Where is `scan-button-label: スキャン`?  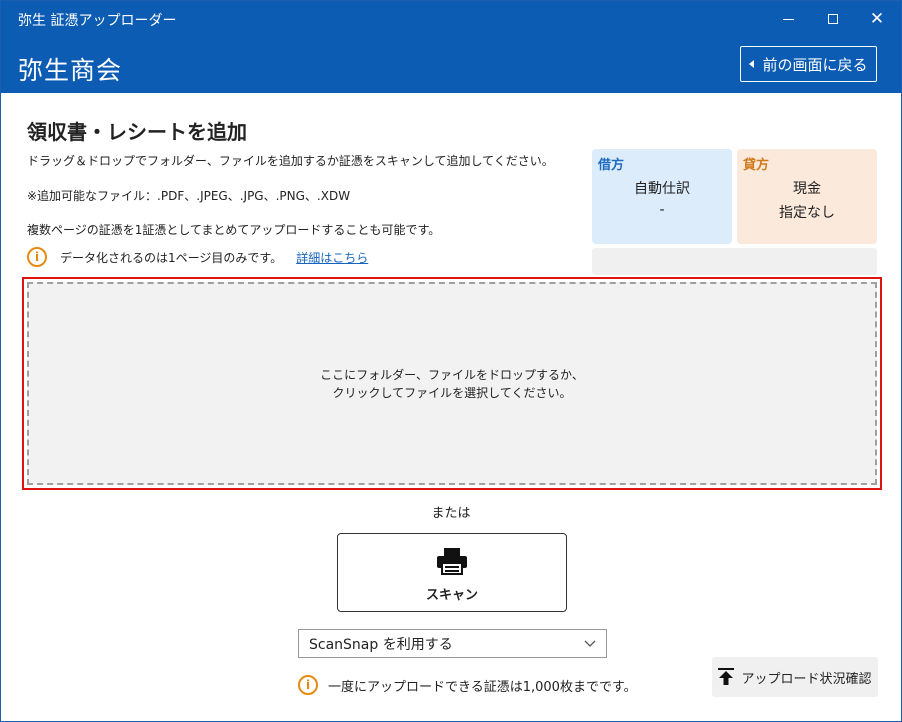 scan-button-label: スキャン is located at coordinates (451, 595).